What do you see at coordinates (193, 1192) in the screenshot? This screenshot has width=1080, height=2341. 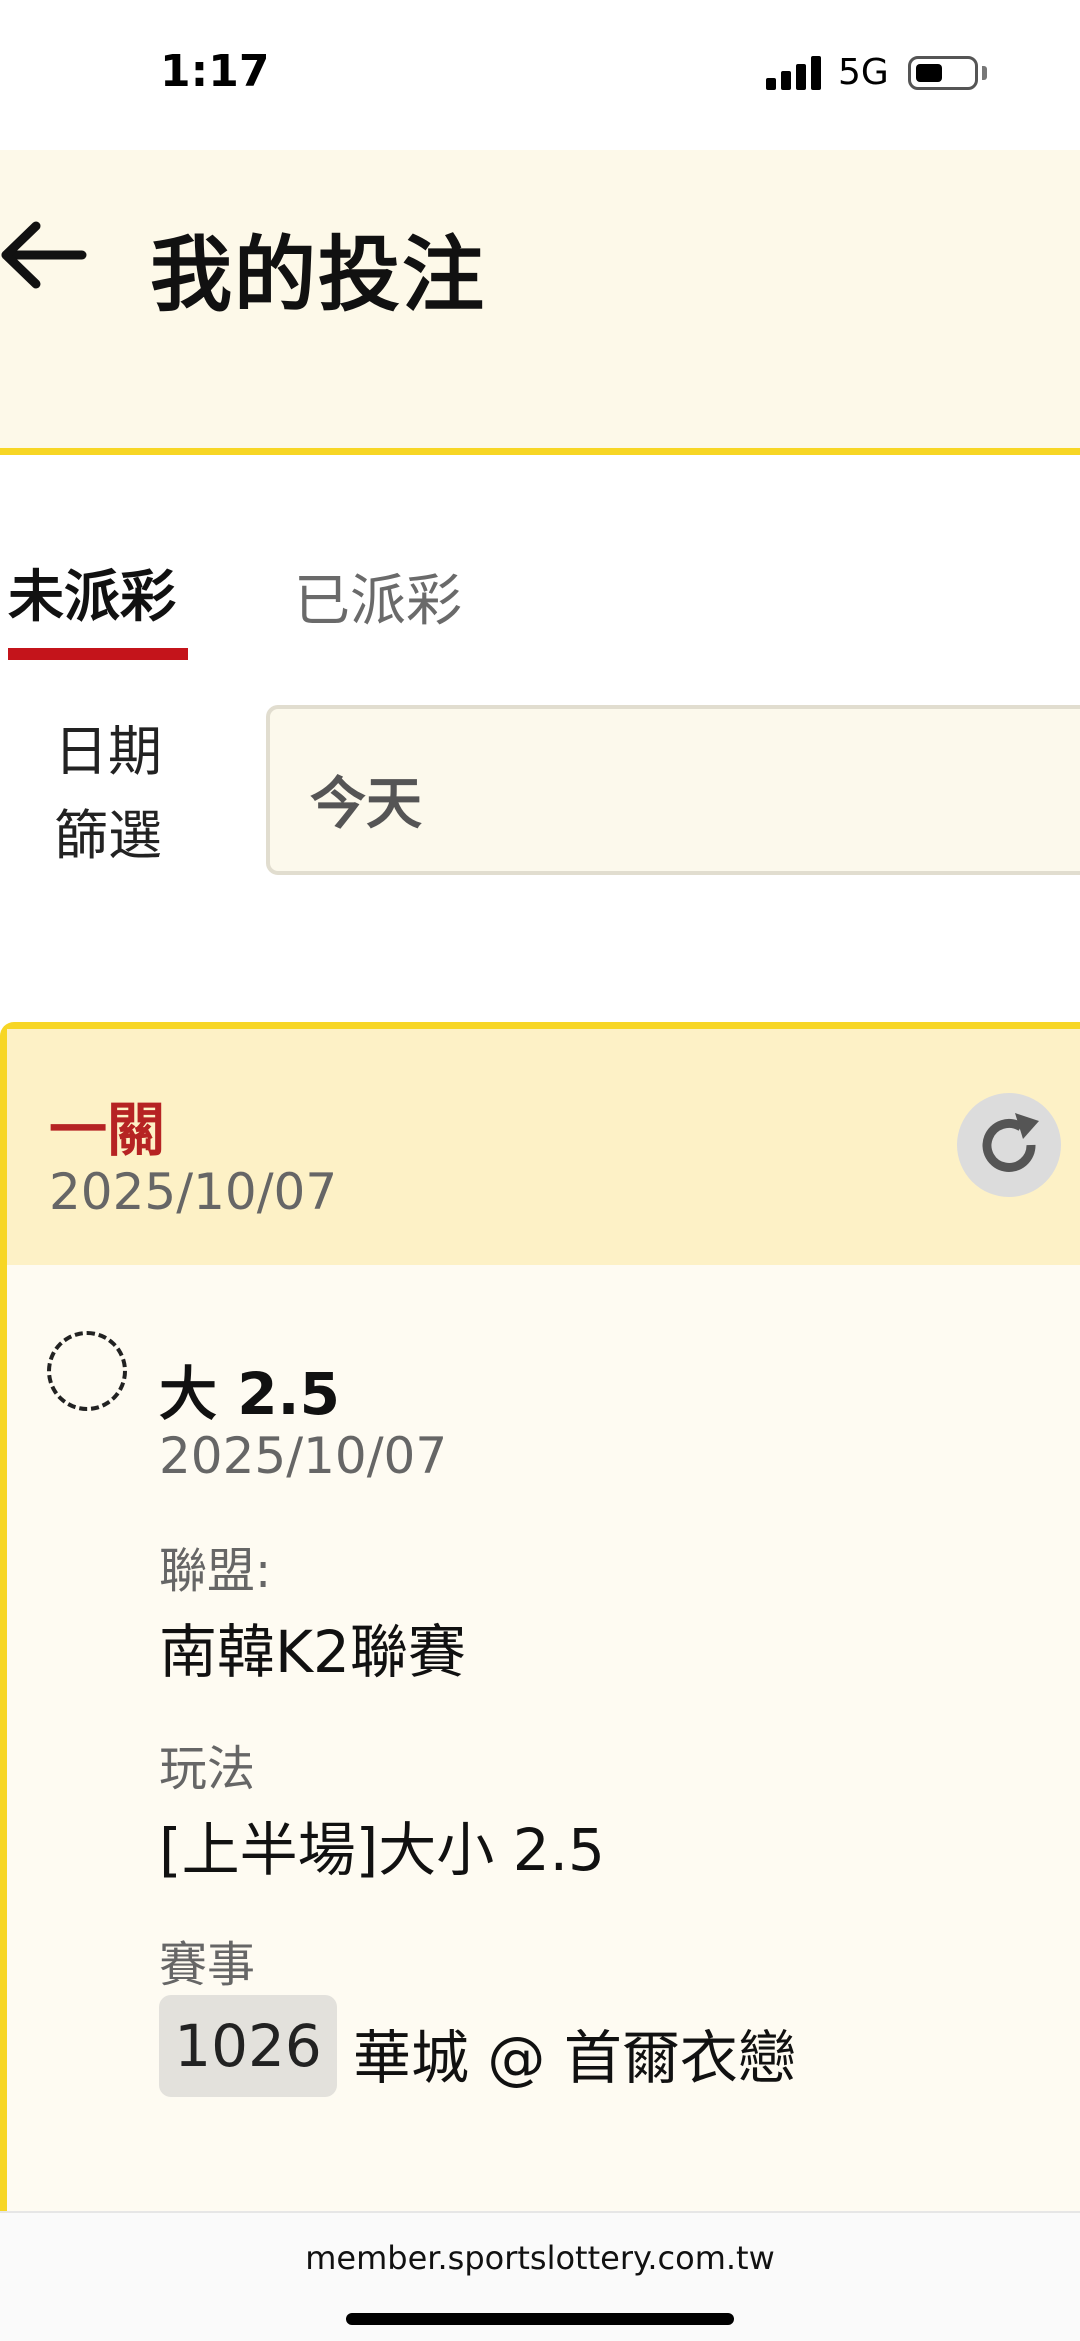 I see `bet-date: 2025/10/07` at bounding box center [193, 1192].